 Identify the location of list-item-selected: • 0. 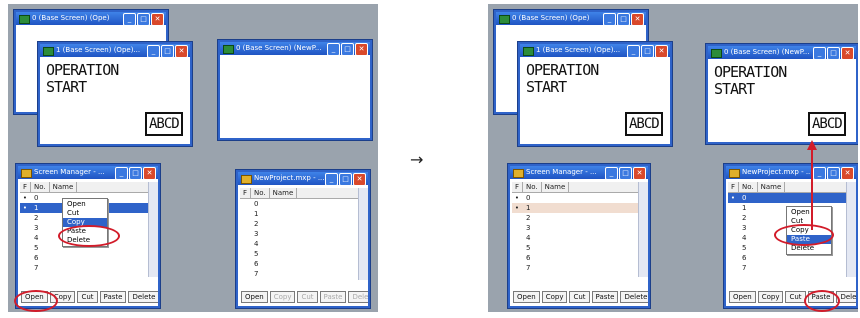
(787, 198).